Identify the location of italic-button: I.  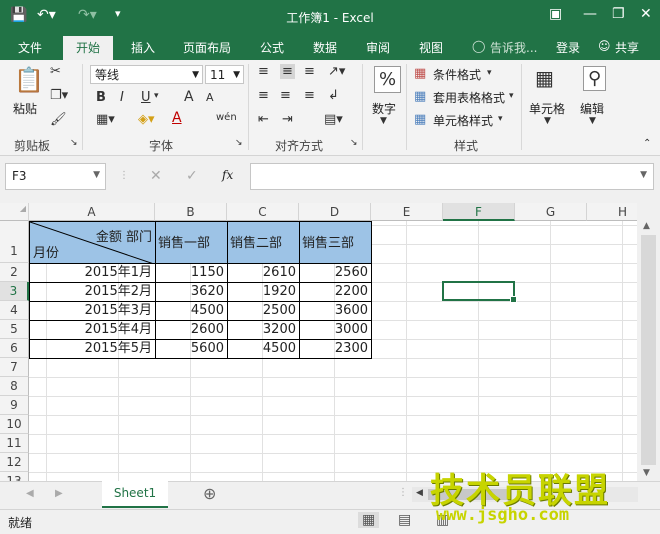
(122, 97).